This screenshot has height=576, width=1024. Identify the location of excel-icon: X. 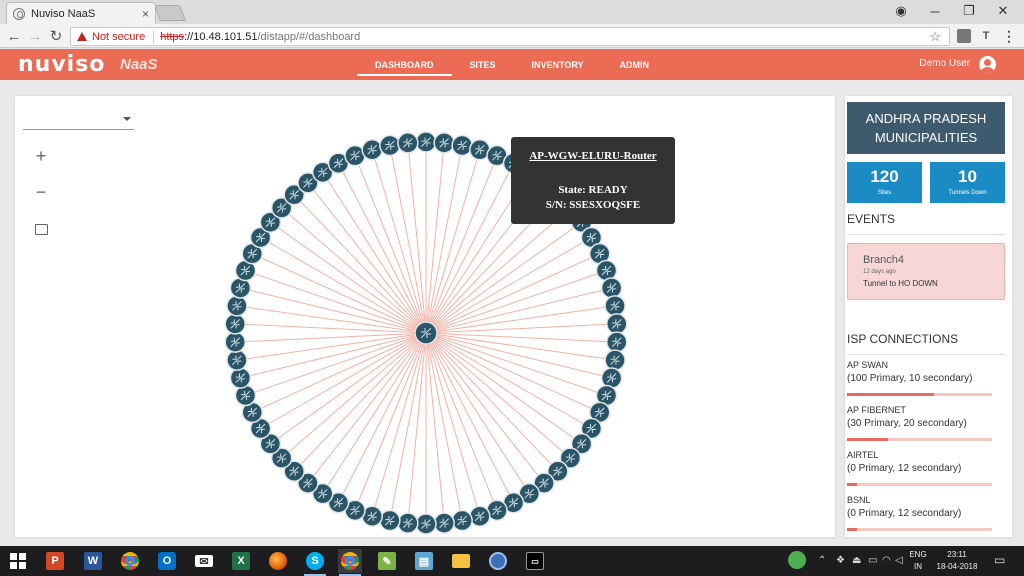
(241, 561).